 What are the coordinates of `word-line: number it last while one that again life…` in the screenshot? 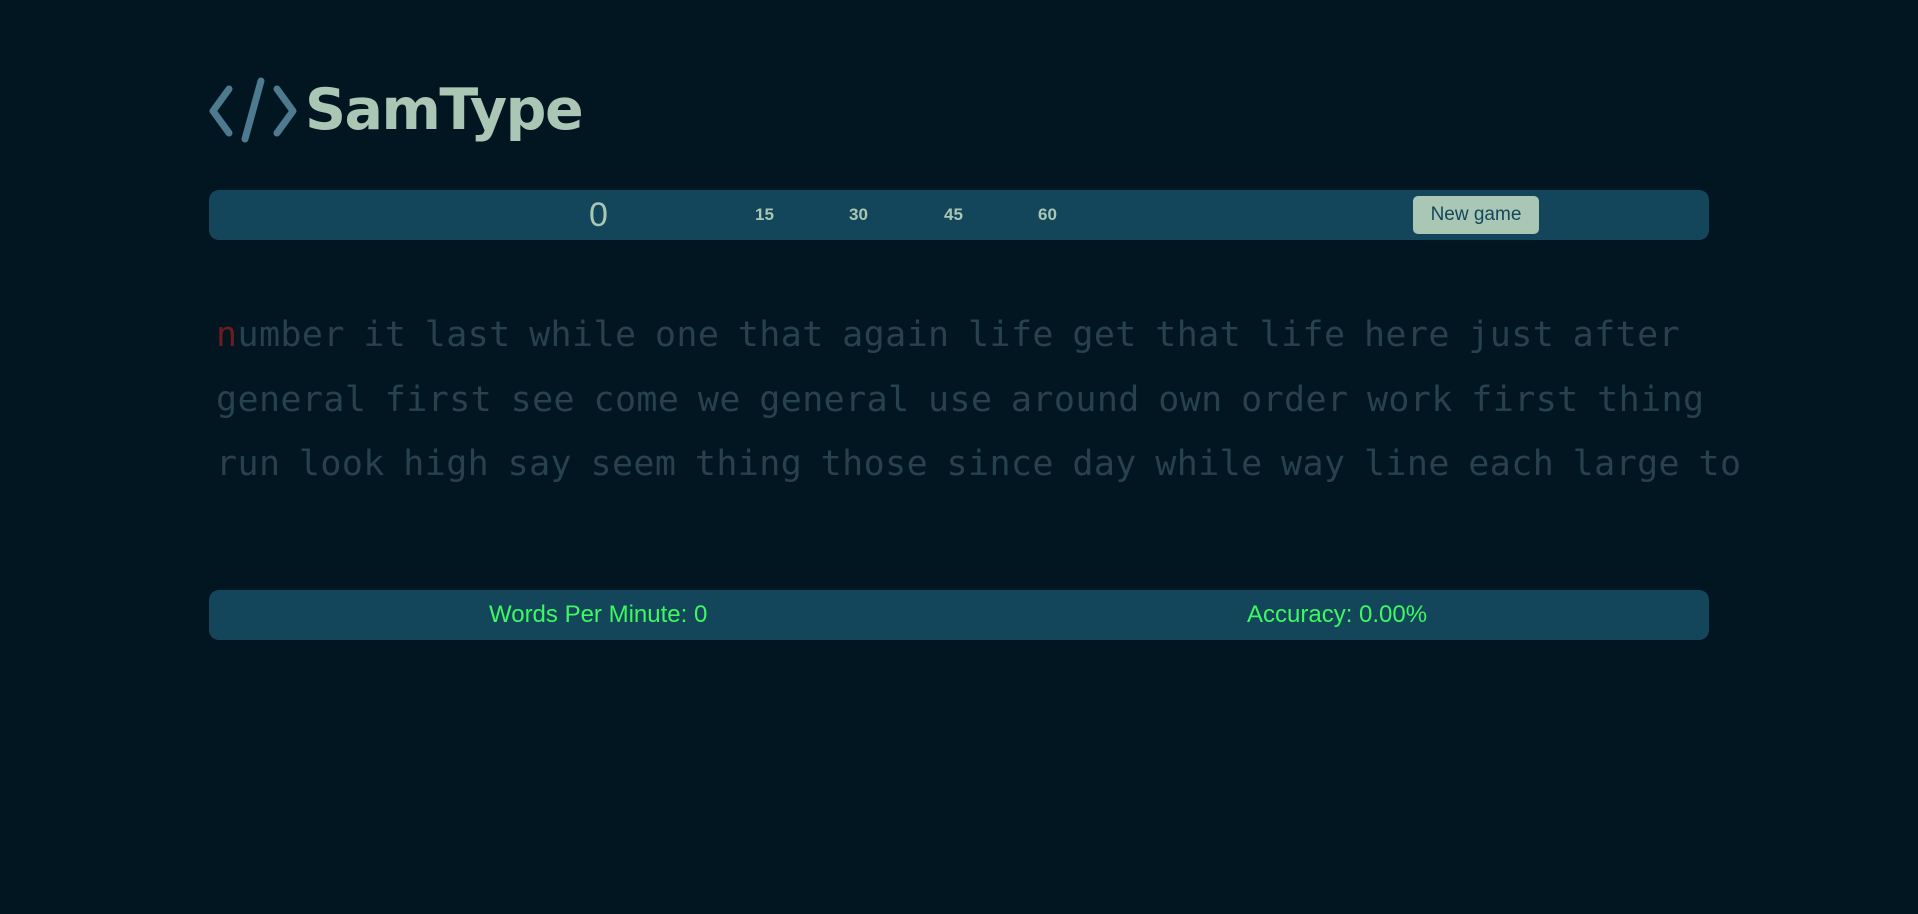 It's located at (956, 335).